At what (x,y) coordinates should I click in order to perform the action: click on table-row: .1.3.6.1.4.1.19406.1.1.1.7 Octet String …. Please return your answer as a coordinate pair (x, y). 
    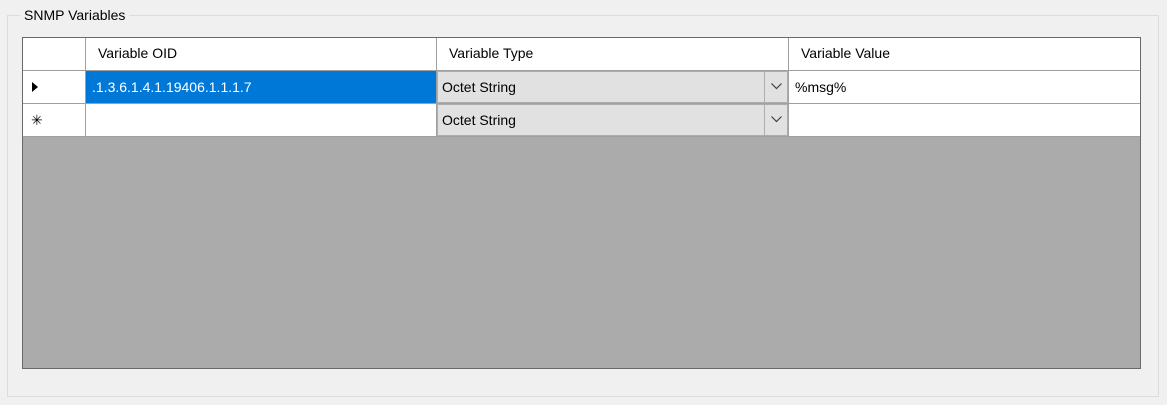
    Looking at the image, I should click on (581, 87).